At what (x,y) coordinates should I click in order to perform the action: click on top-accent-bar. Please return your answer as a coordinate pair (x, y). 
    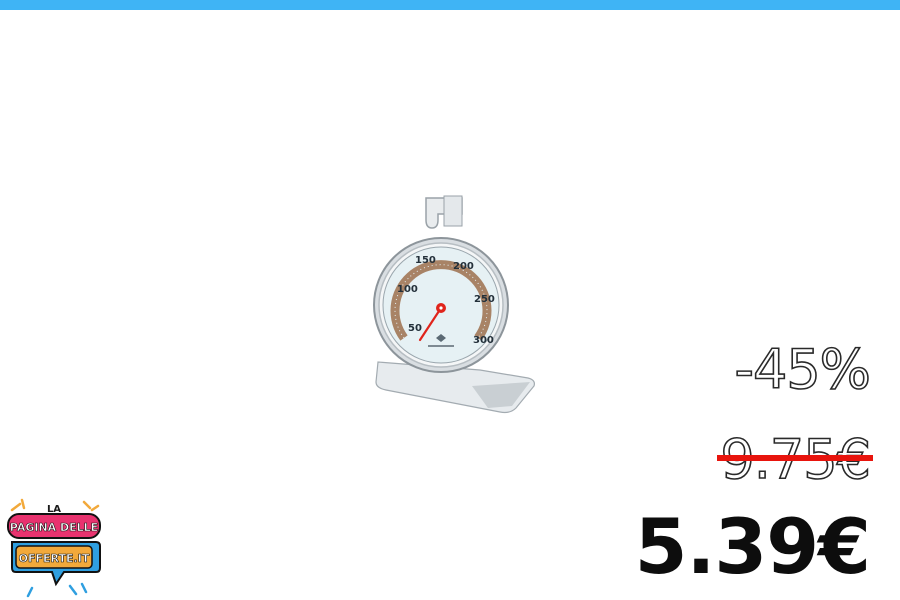
    Looking at the image, I should click on (450, 5).